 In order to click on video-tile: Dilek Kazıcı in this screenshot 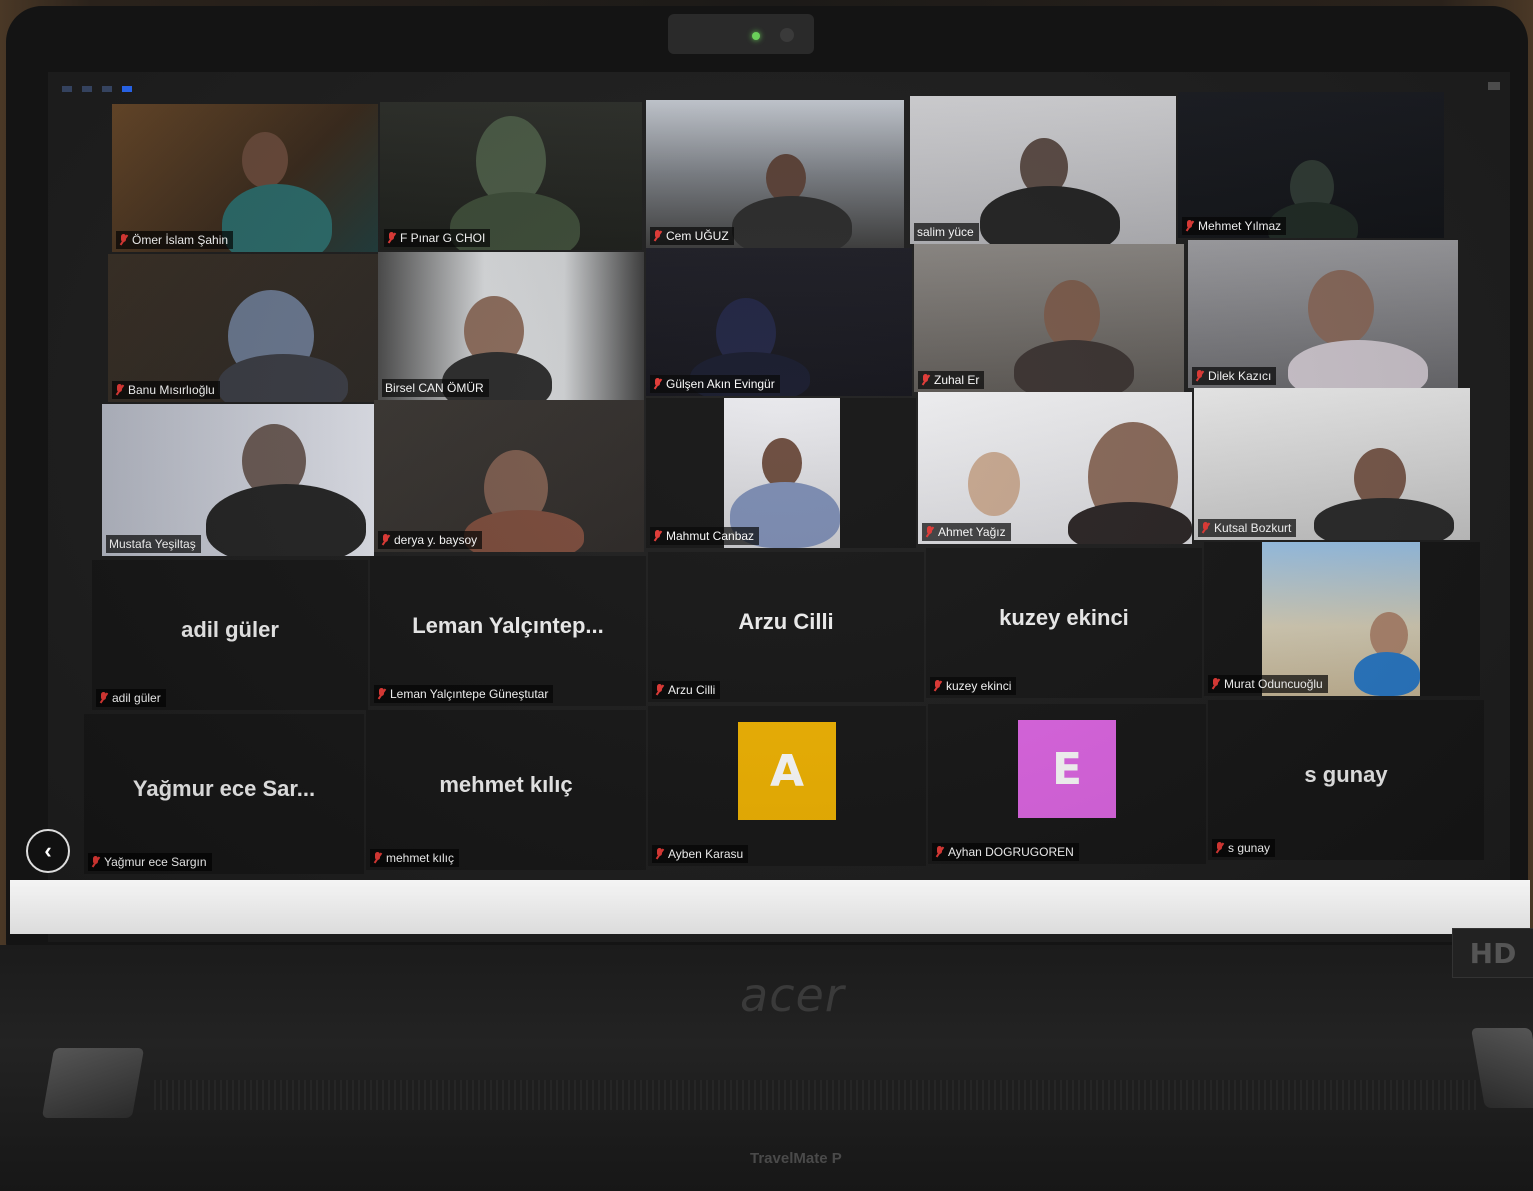, I will do `click(1323, 314)`.